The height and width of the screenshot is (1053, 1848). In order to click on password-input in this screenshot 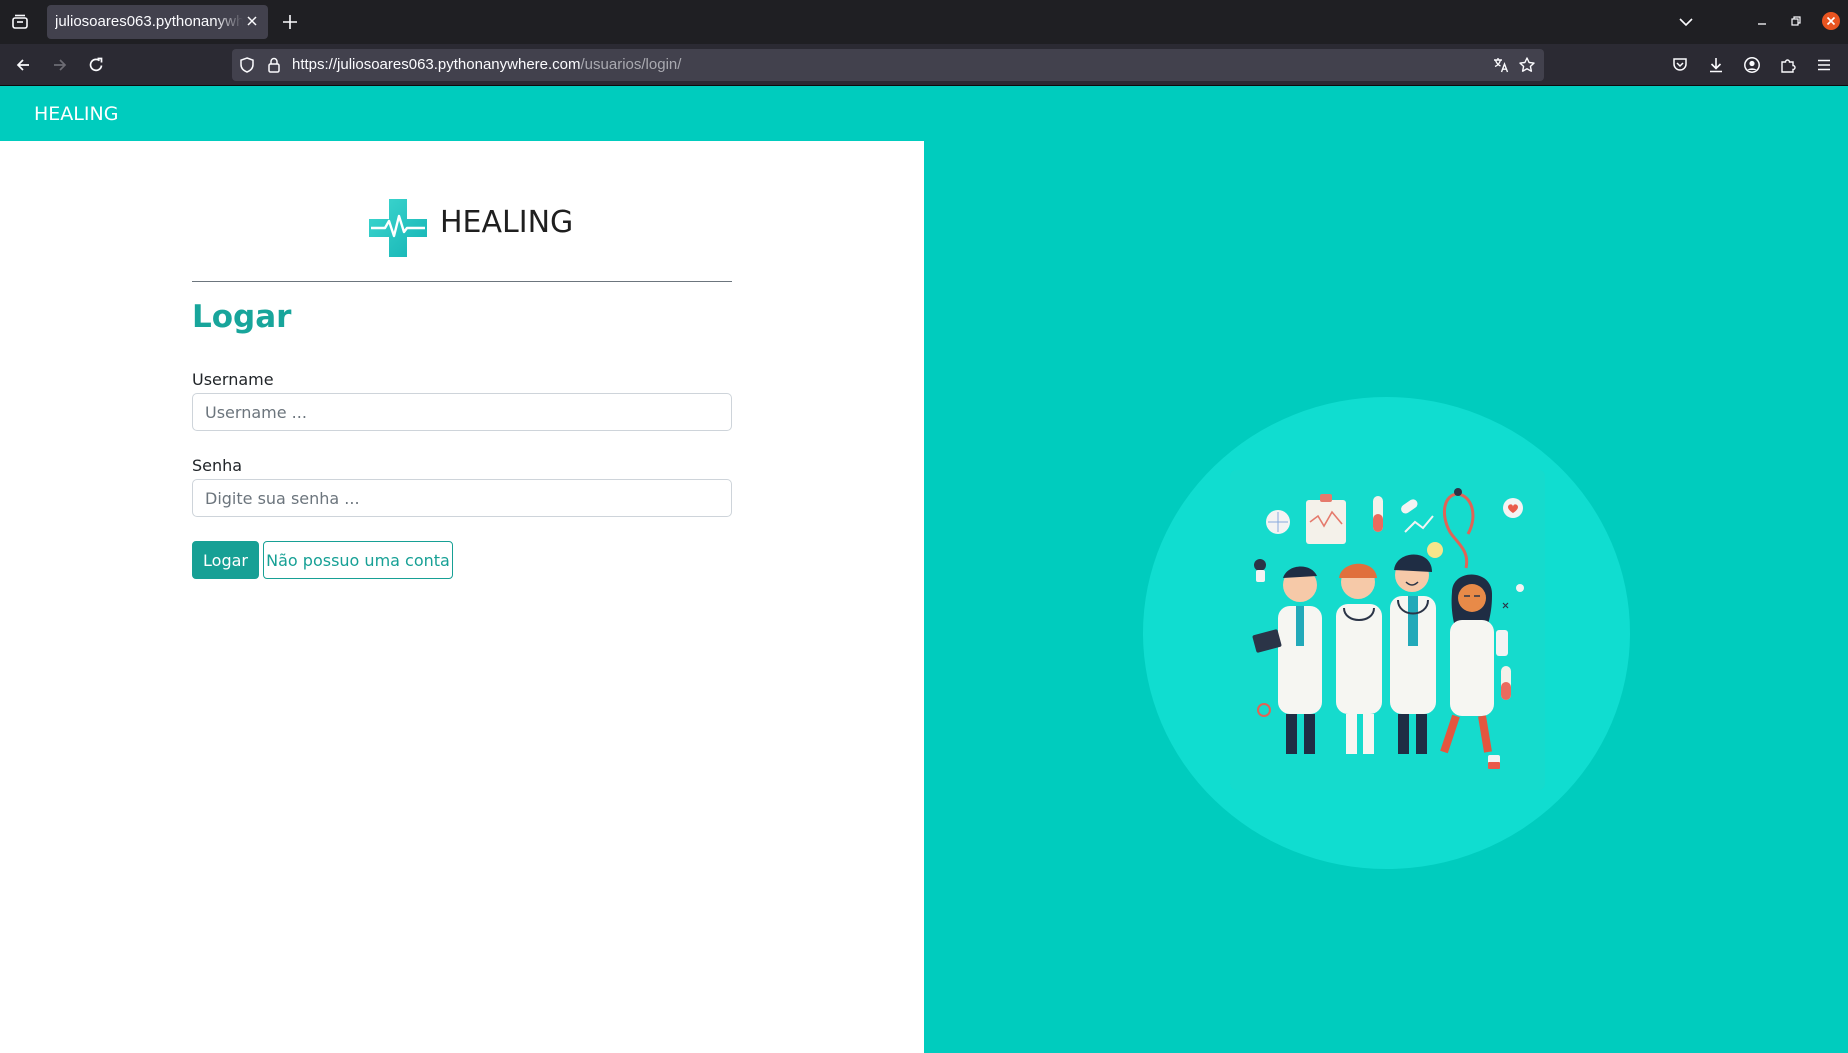, I will do `click(462, 498)`.